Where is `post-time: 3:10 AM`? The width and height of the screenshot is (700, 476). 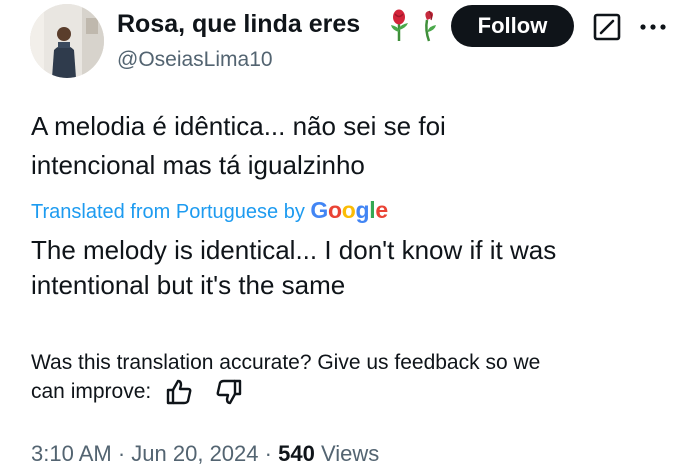
post-time: 3:10 AM is located at coordinates (71, 453).